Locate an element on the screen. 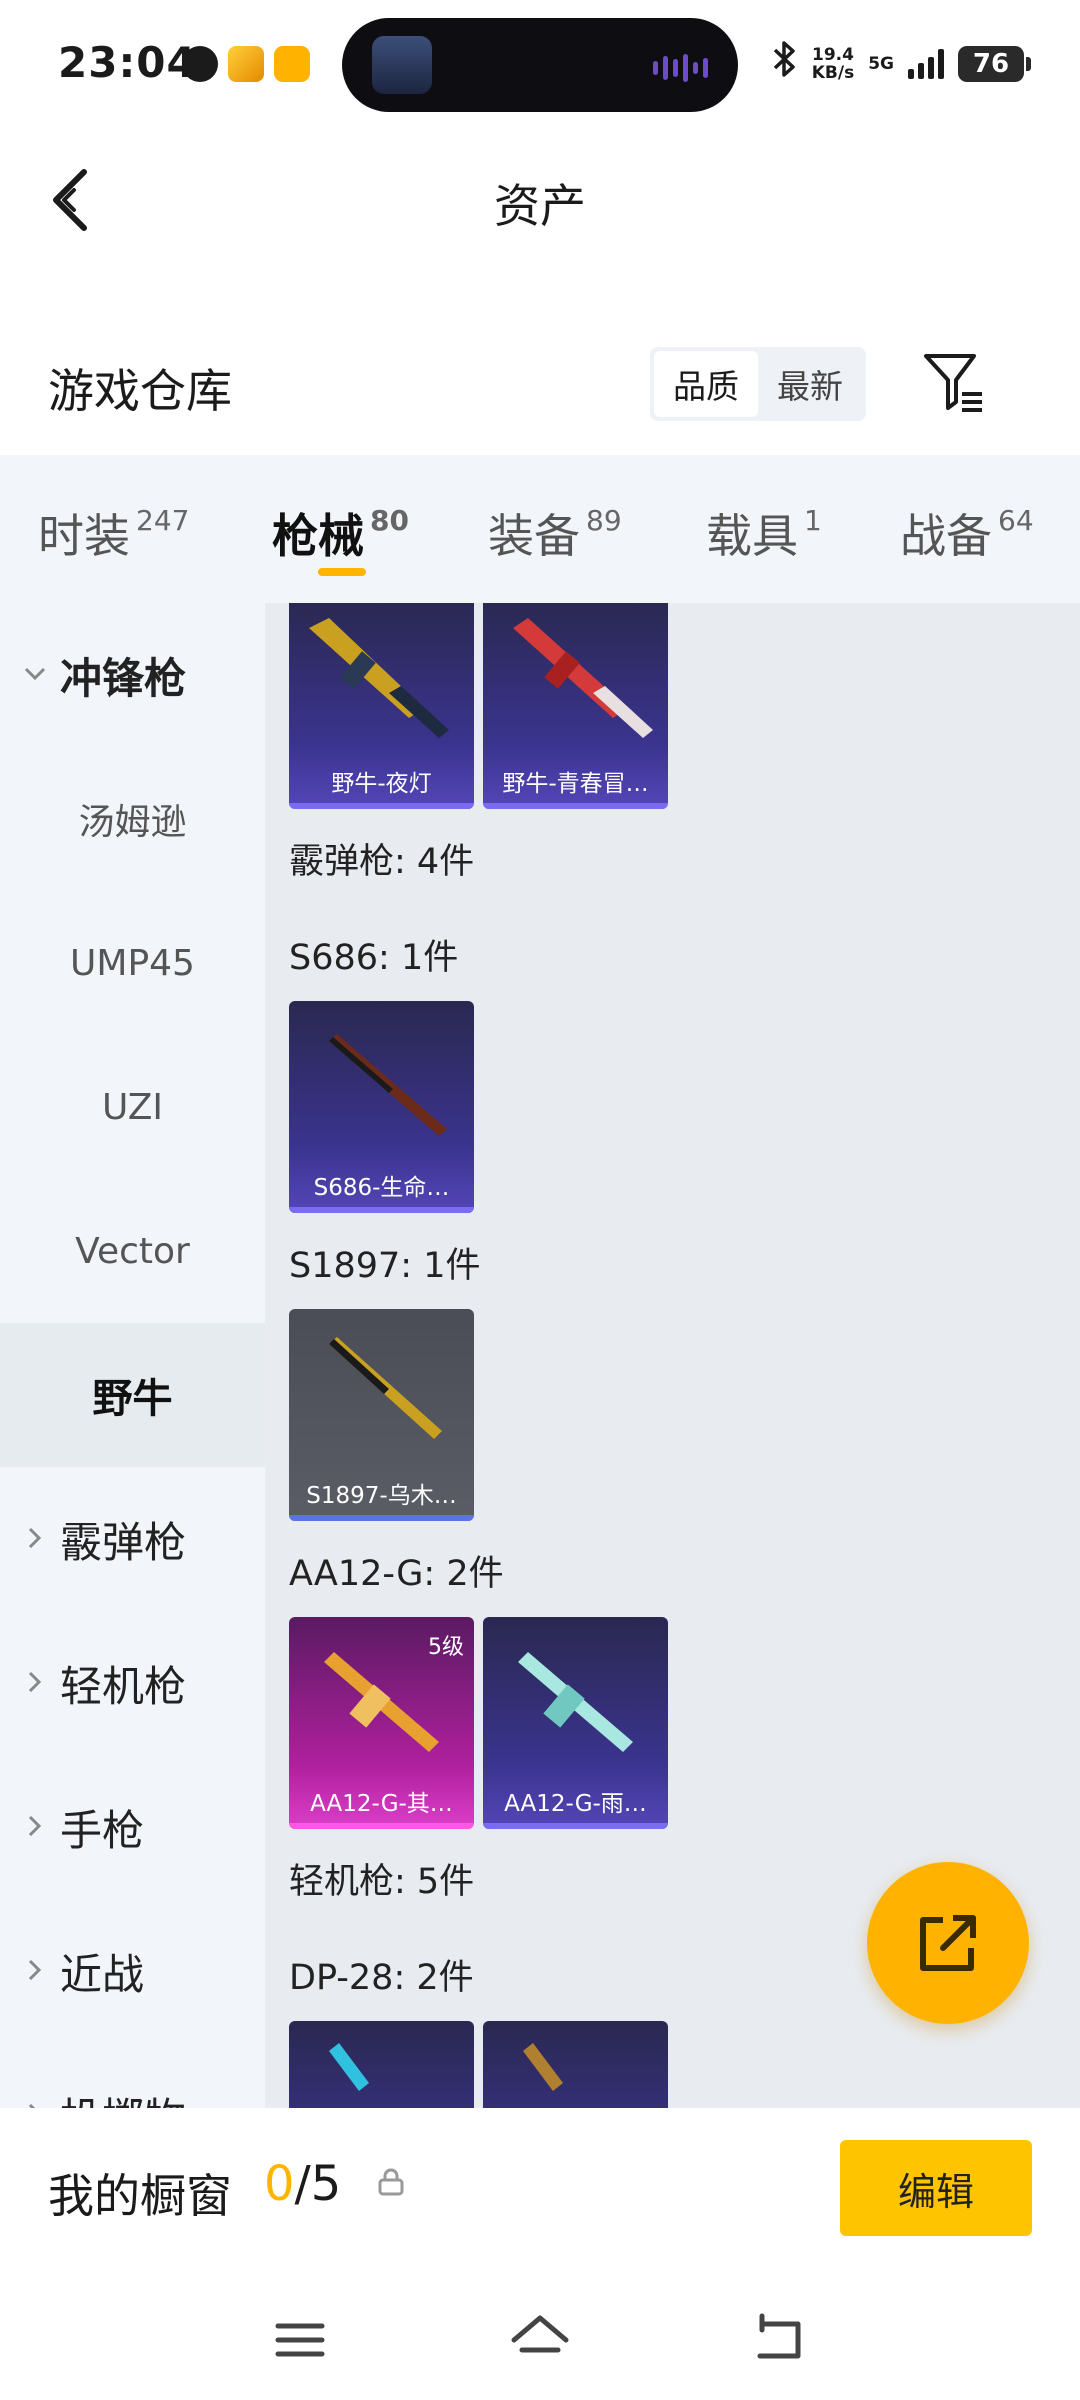  item-card: 野牛-夜灯 is located at coordinates (381, 706).